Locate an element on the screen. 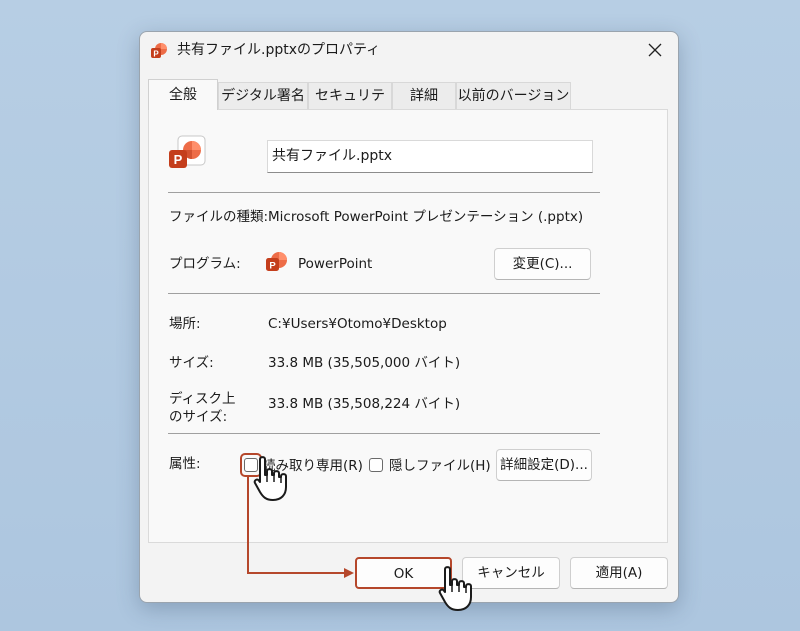  tab-general: 全般 is located at coordinates (183, 94).